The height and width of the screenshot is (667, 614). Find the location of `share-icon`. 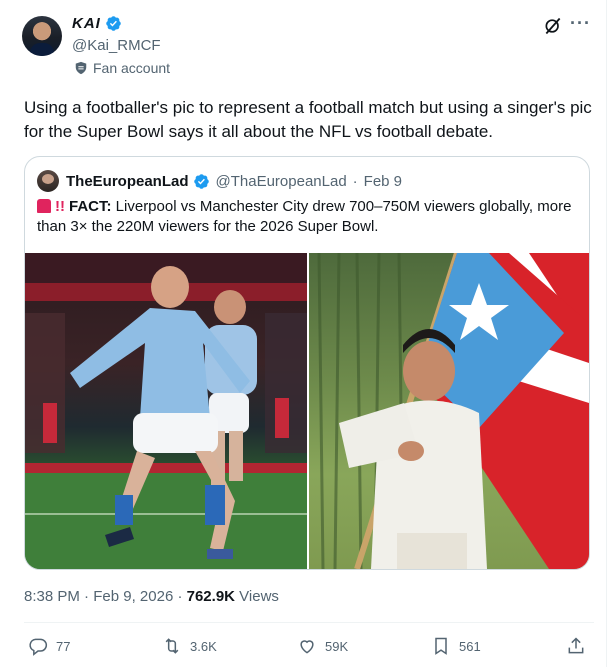

share-icon is located at coordinates (576, 645).